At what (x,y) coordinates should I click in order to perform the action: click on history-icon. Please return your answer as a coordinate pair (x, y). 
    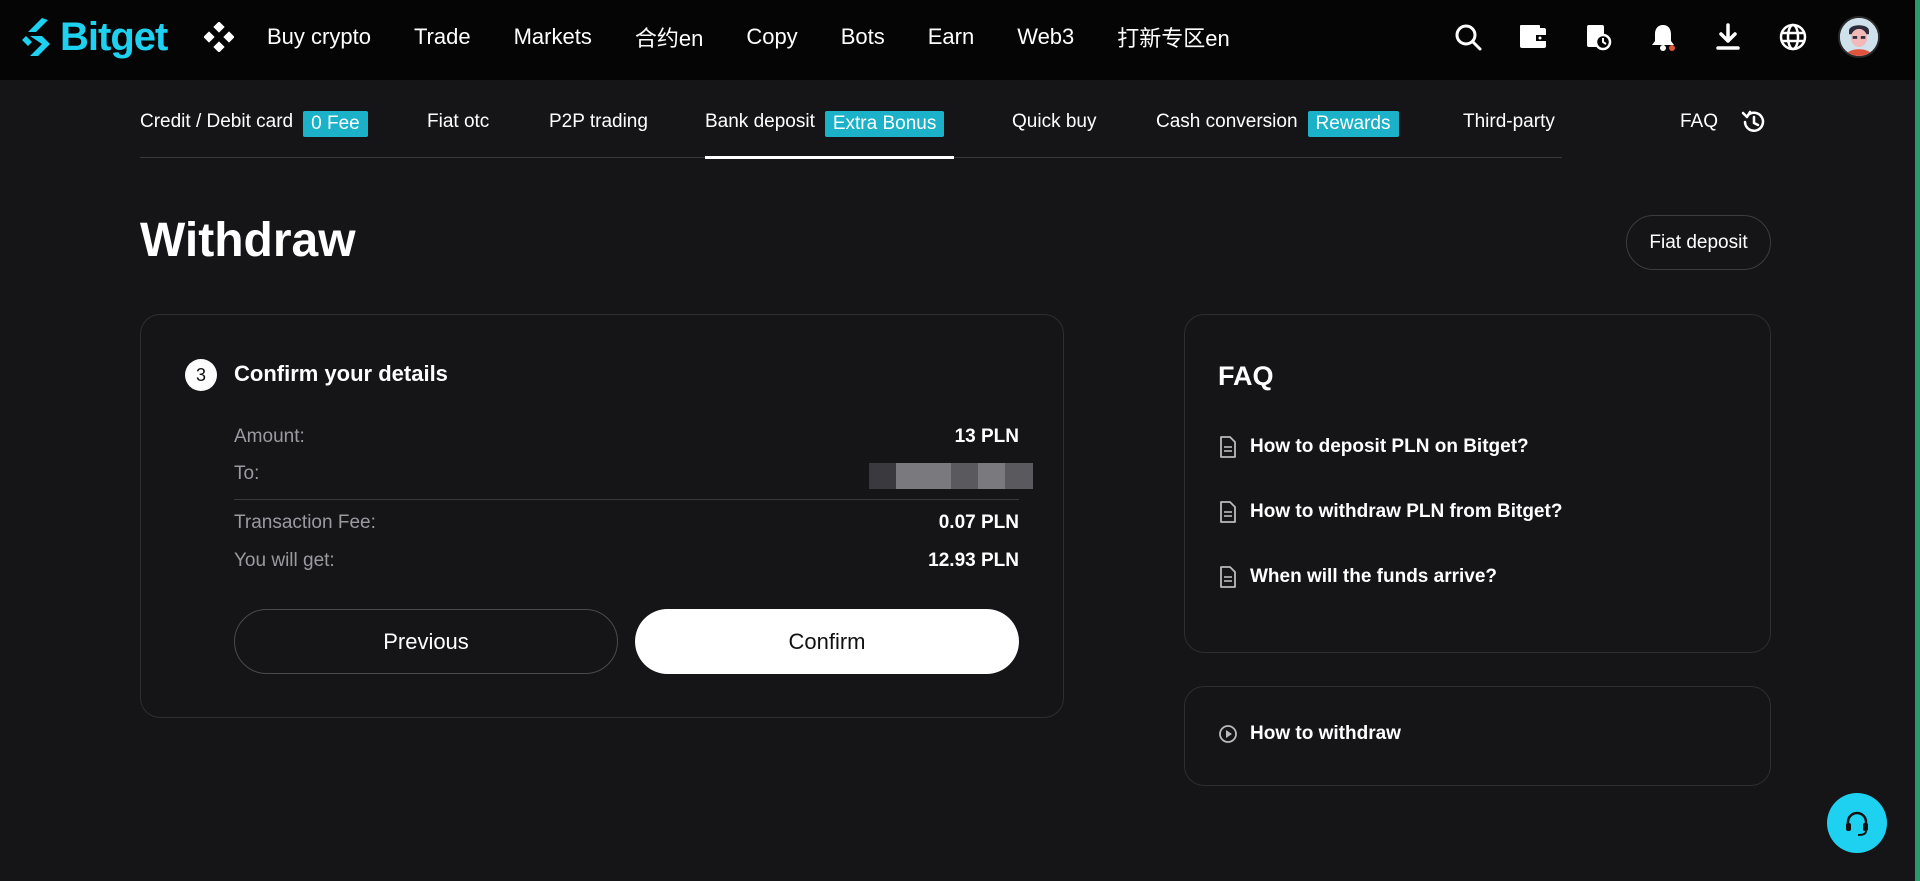
    Looking at the image, I should click on (1754, 122).